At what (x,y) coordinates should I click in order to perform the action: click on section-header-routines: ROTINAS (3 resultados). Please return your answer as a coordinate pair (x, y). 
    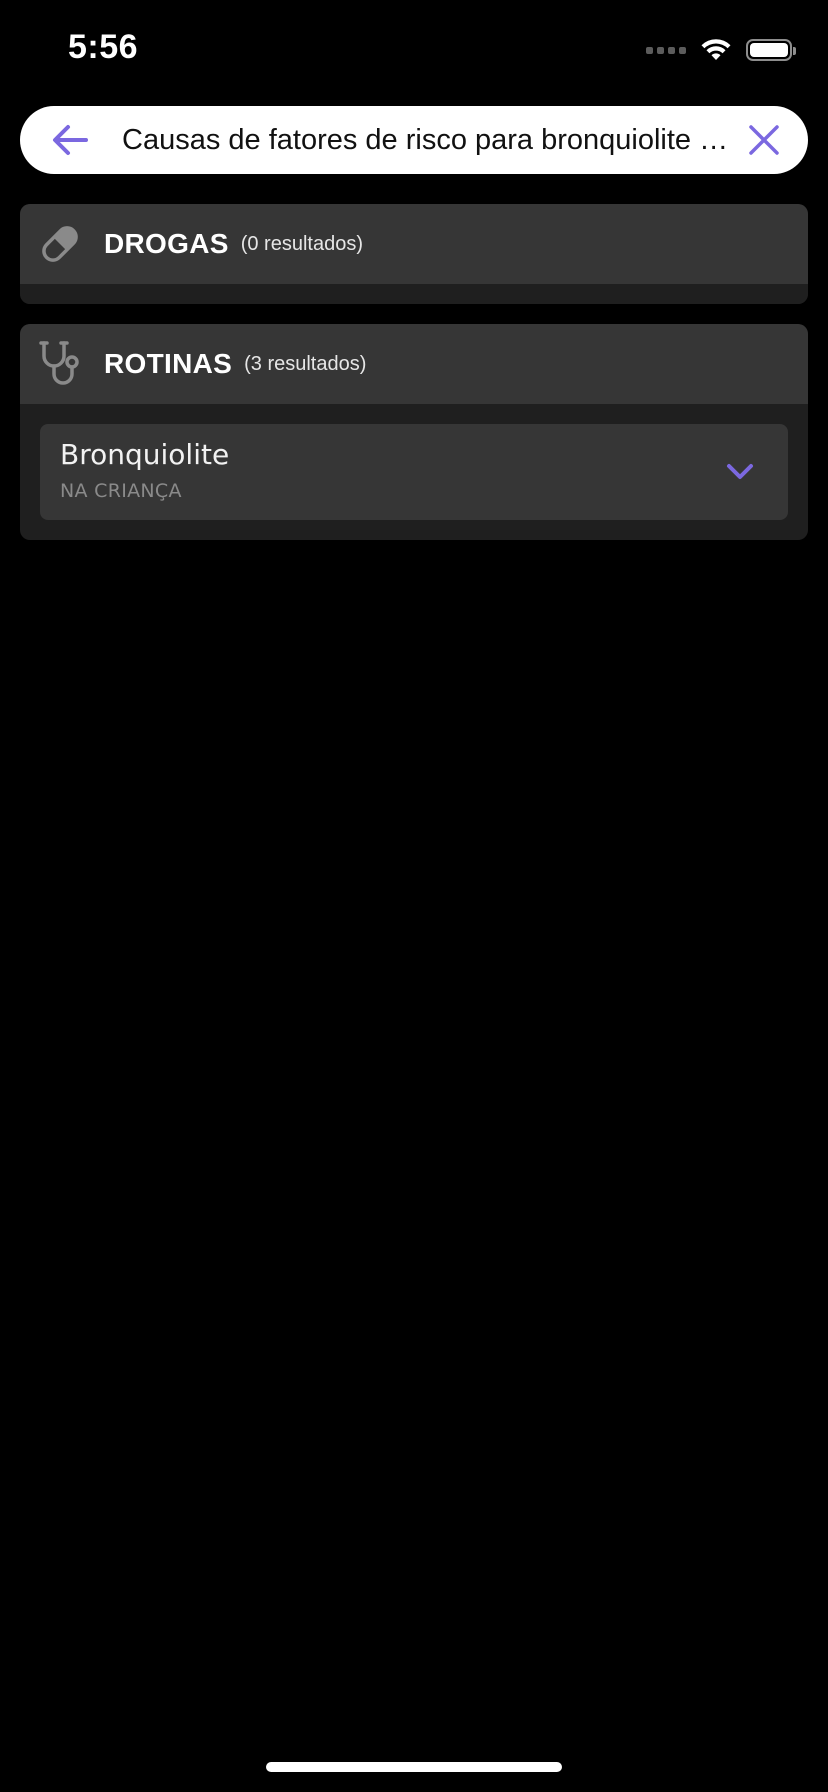
    Looking at the image, I should click on (414, 364).